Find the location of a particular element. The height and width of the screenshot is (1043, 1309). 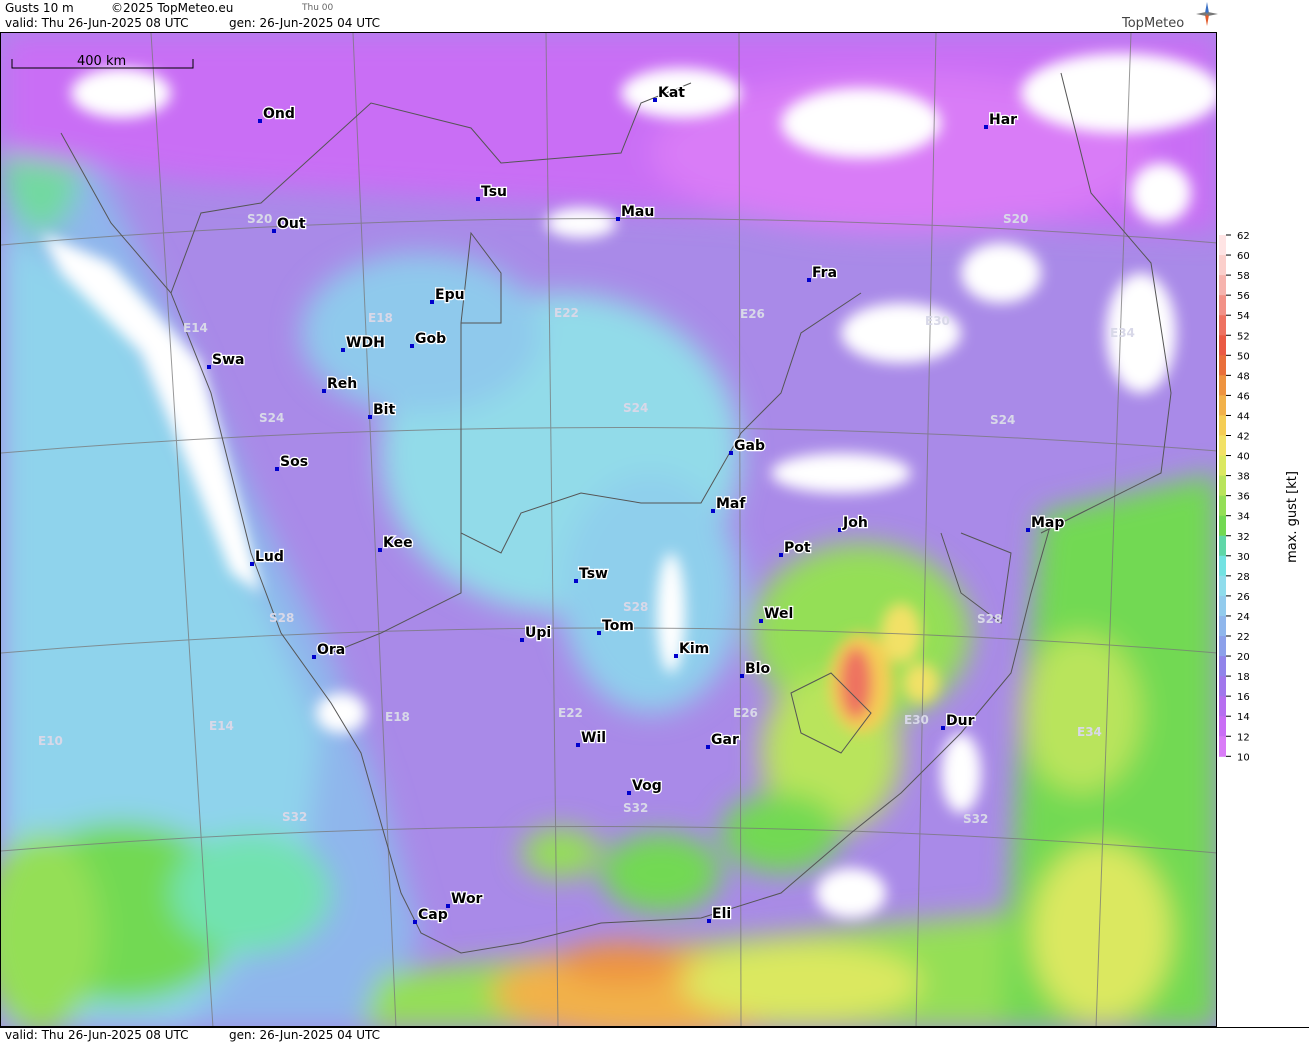

legend-tick-label: 22 is located at coordinates (1243, 637).